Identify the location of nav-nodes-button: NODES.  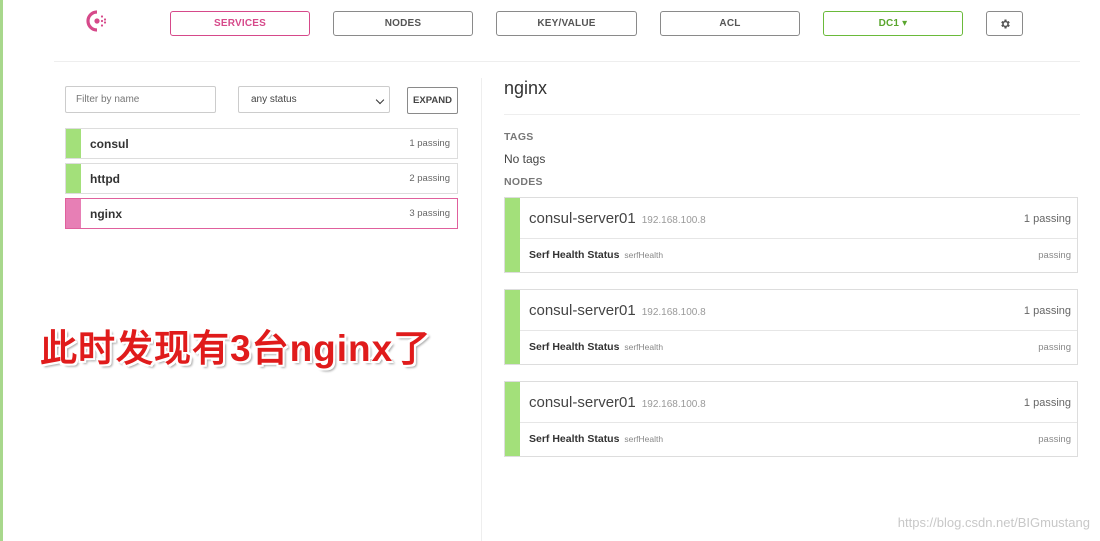
(403, 23).